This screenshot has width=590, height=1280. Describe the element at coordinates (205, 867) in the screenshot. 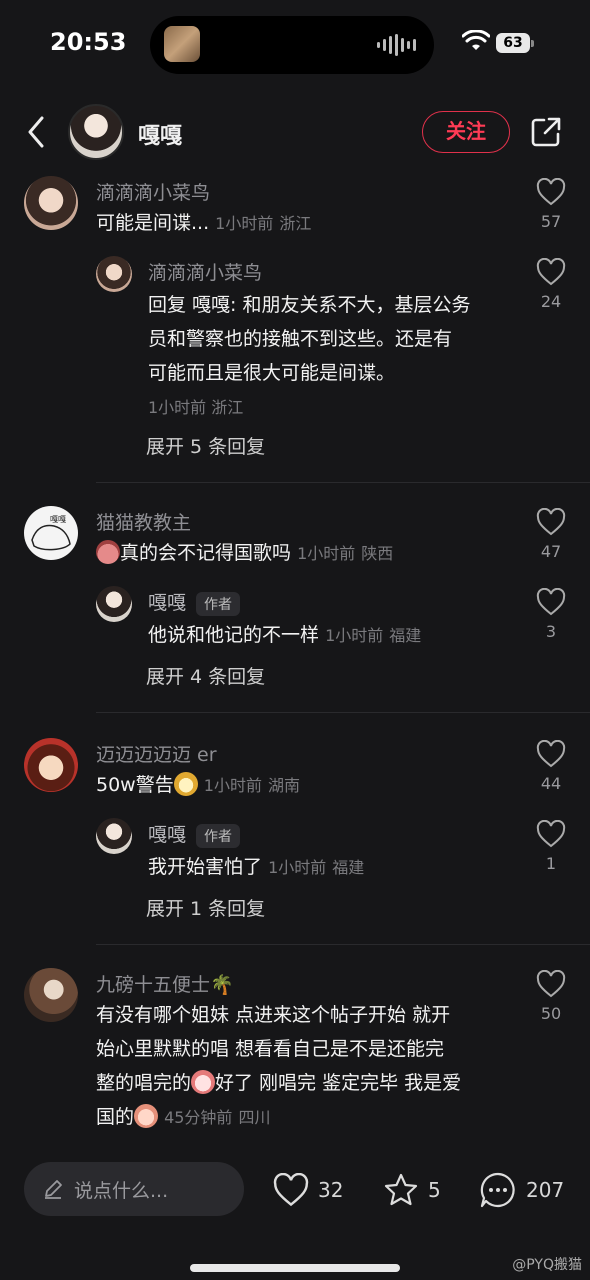

I see `reply-body: 我开始害怕了` at that location.